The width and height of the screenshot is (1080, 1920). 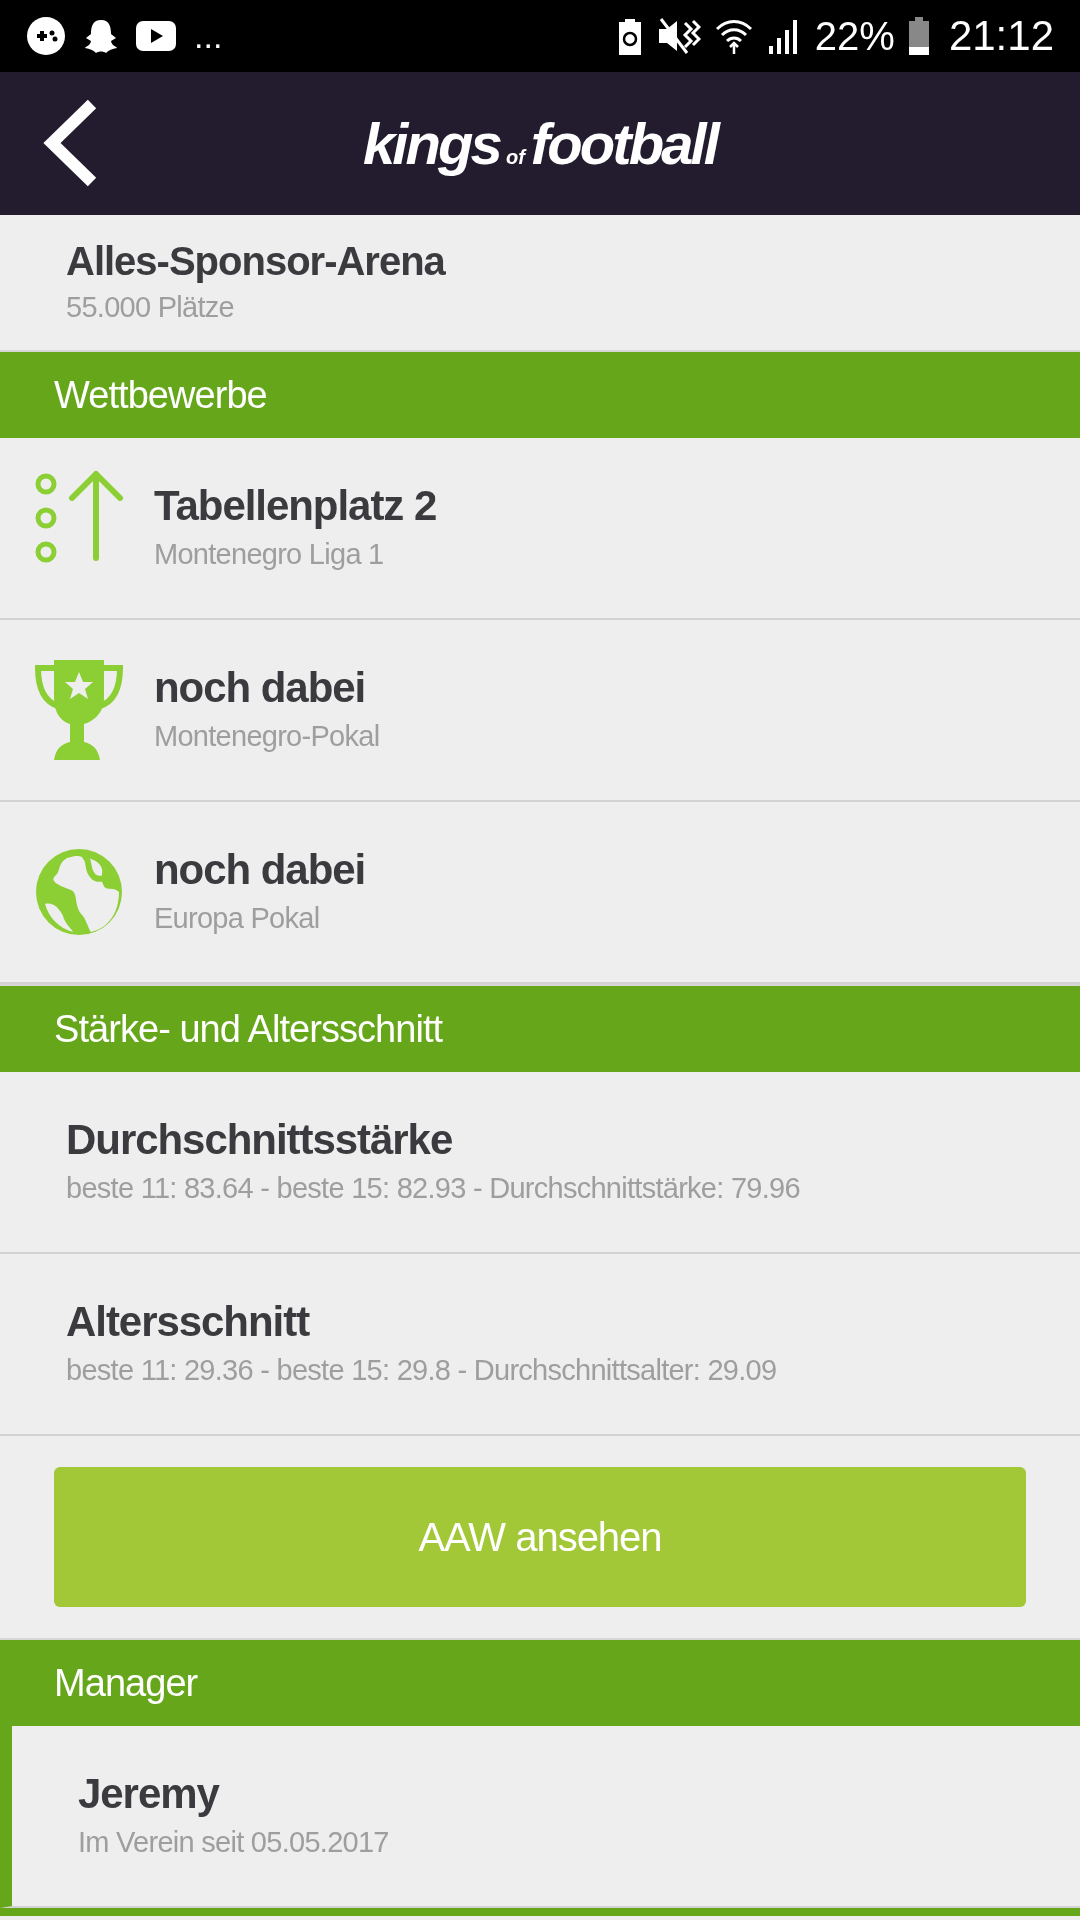 What do you see at coordinates (918, 36) in the screenshot?
I see `battery-icon` at bounding box center [918, 36].